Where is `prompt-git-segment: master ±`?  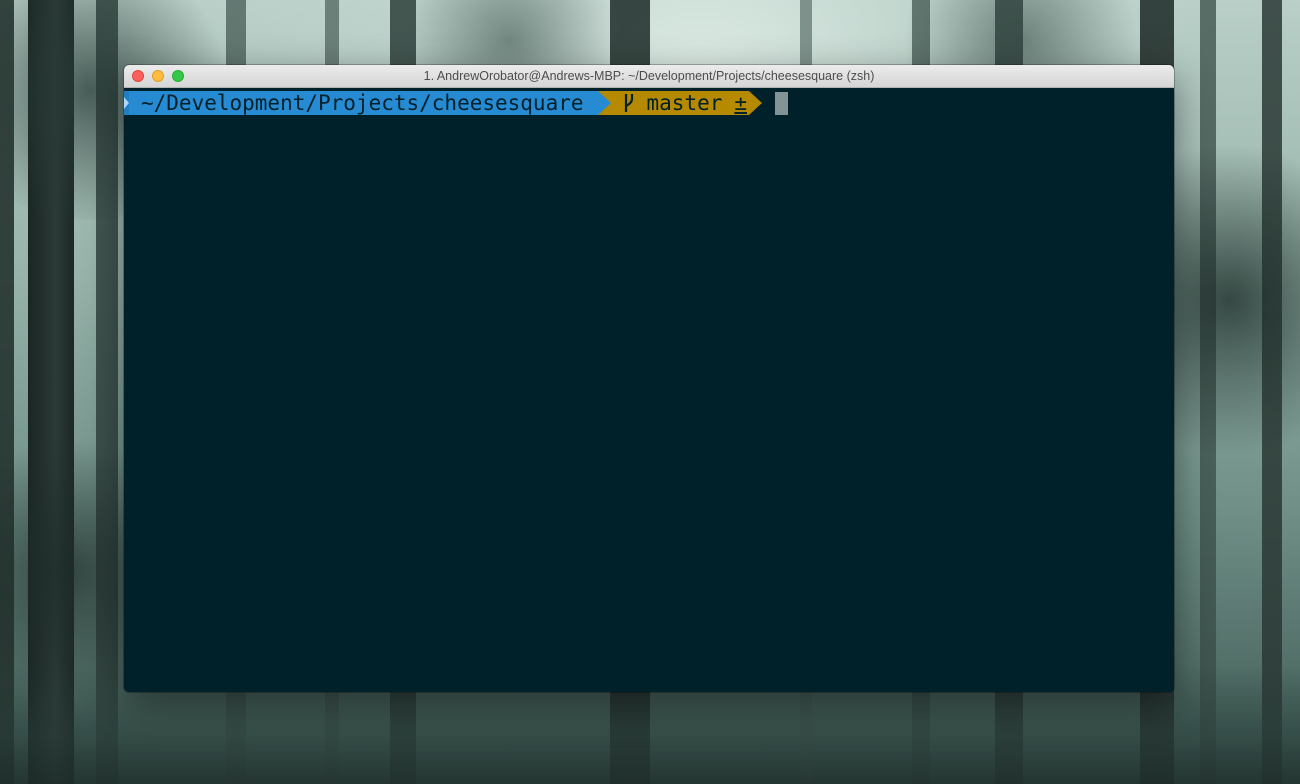
prompt-git-segment: master ± is located at coordinates (680, 103).